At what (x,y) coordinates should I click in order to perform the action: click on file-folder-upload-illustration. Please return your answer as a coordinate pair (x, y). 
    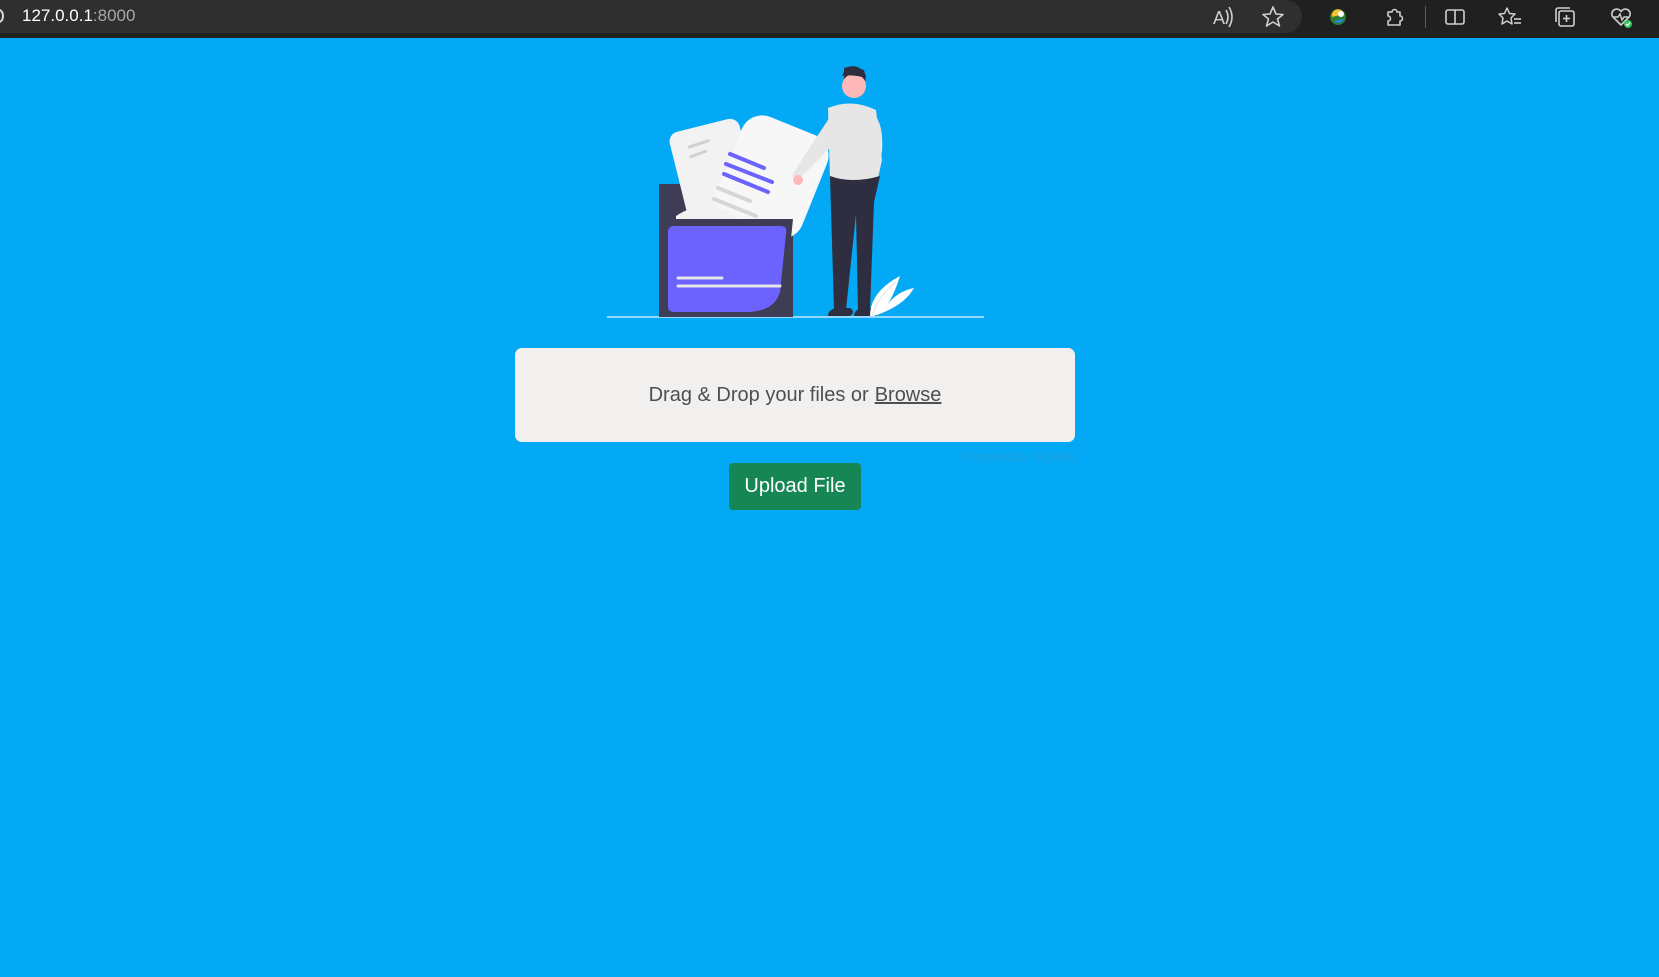
    Looking at the image, I should click on (795, 192).